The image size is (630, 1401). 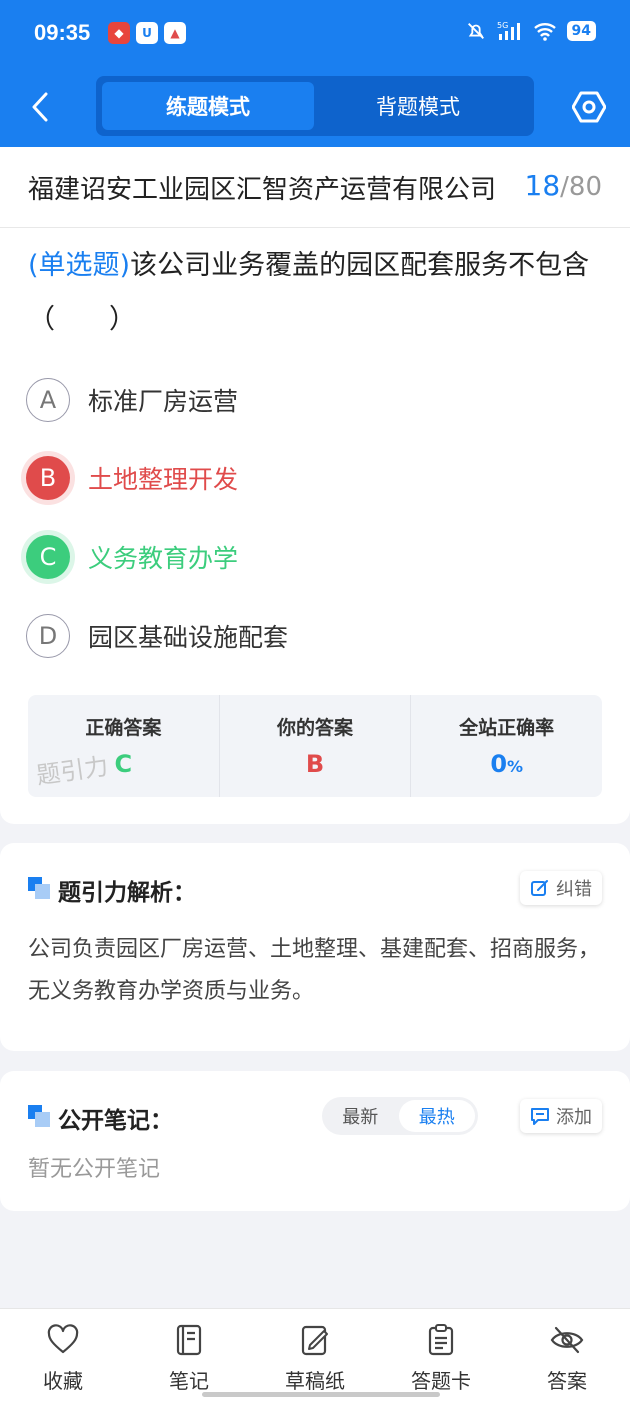 I want to click on tab-answer-sheet: 答题卡, so click(x=441, y=1355).